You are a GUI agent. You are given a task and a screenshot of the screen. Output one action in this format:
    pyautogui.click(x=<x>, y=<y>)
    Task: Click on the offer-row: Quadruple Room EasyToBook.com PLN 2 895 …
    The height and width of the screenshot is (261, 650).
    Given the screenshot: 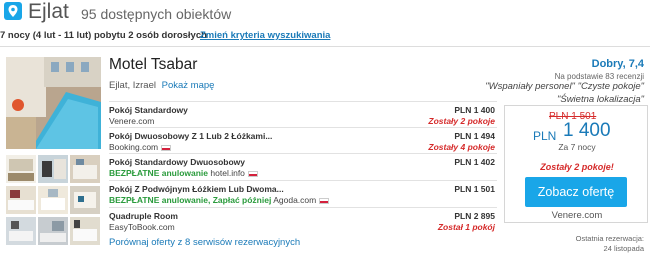 What is the action you would take?
    pyautogui.click(x=303, y=220)
    